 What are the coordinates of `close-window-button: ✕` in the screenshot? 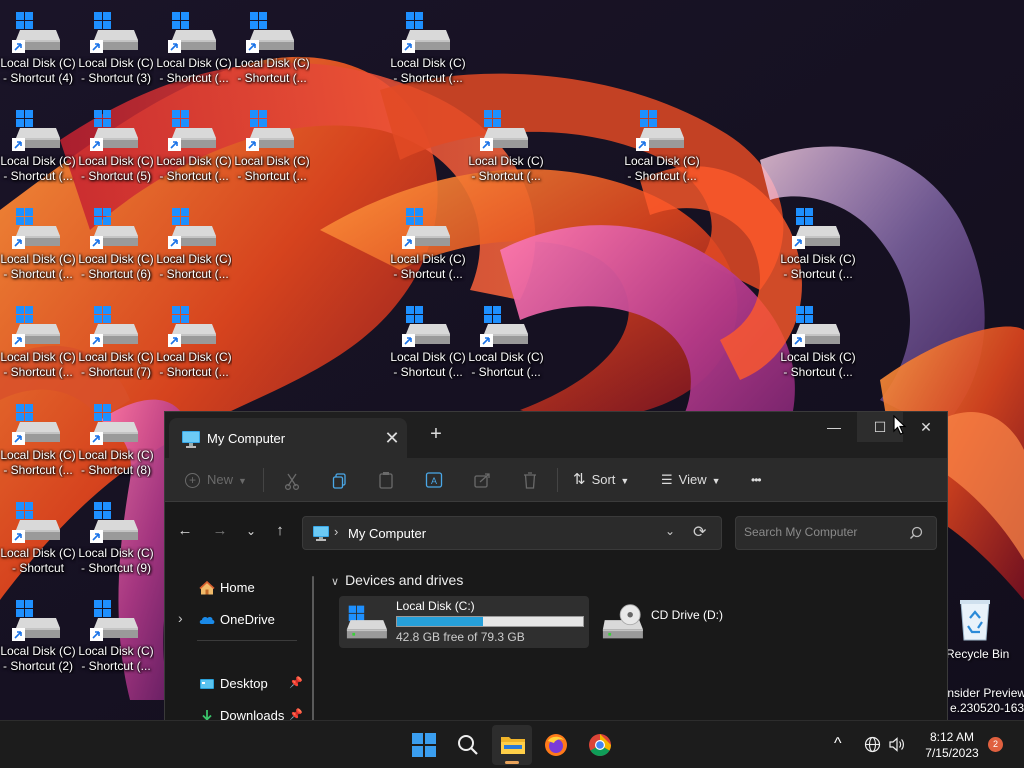 It's located at (925, 427).